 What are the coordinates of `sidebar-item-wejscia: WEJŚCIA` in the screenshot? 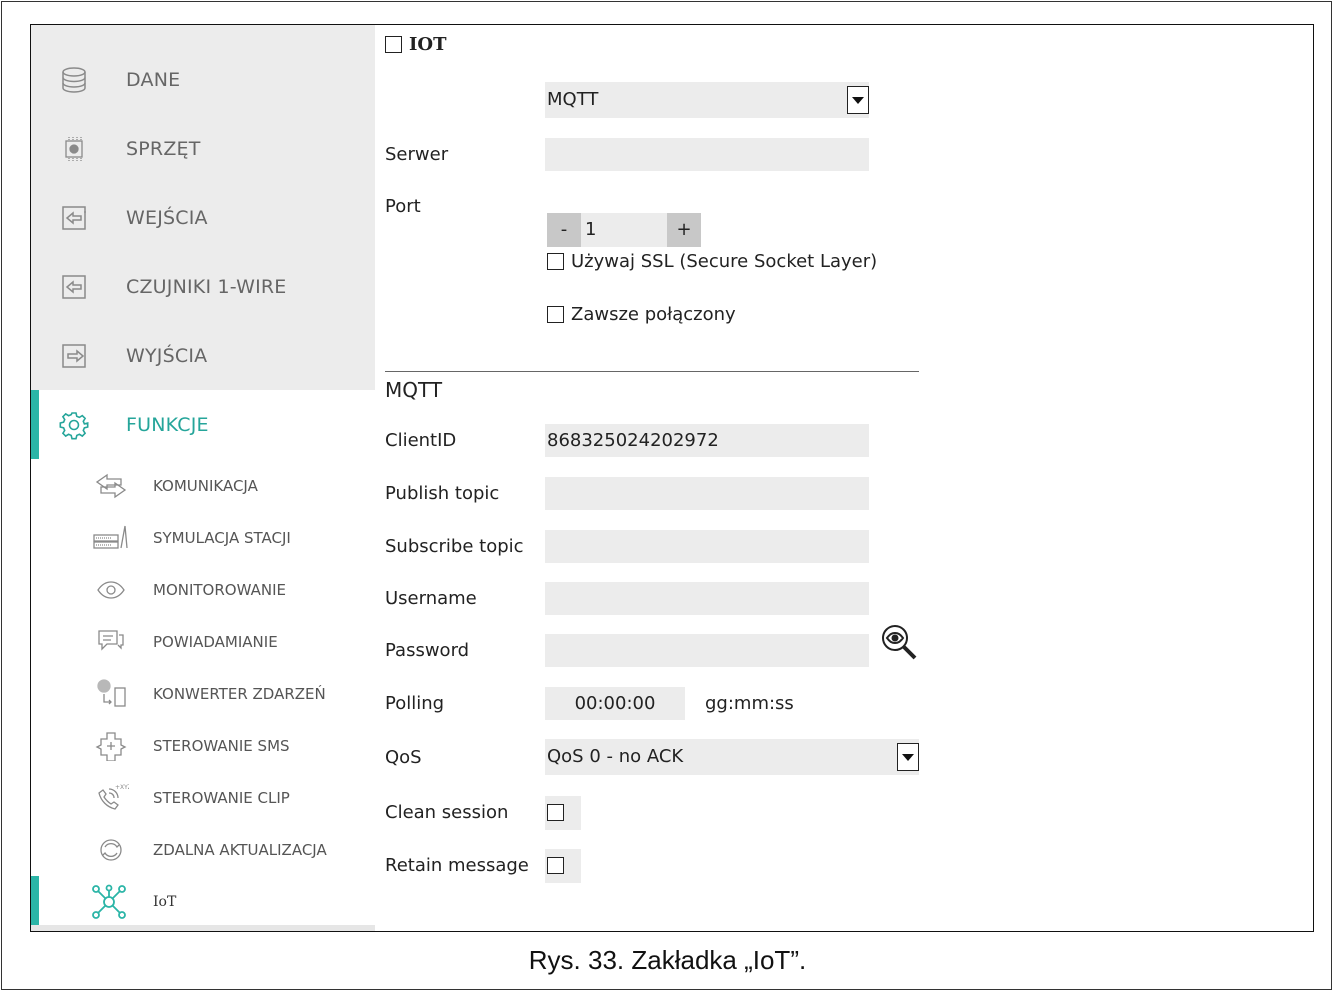 It's located at (203, 217).